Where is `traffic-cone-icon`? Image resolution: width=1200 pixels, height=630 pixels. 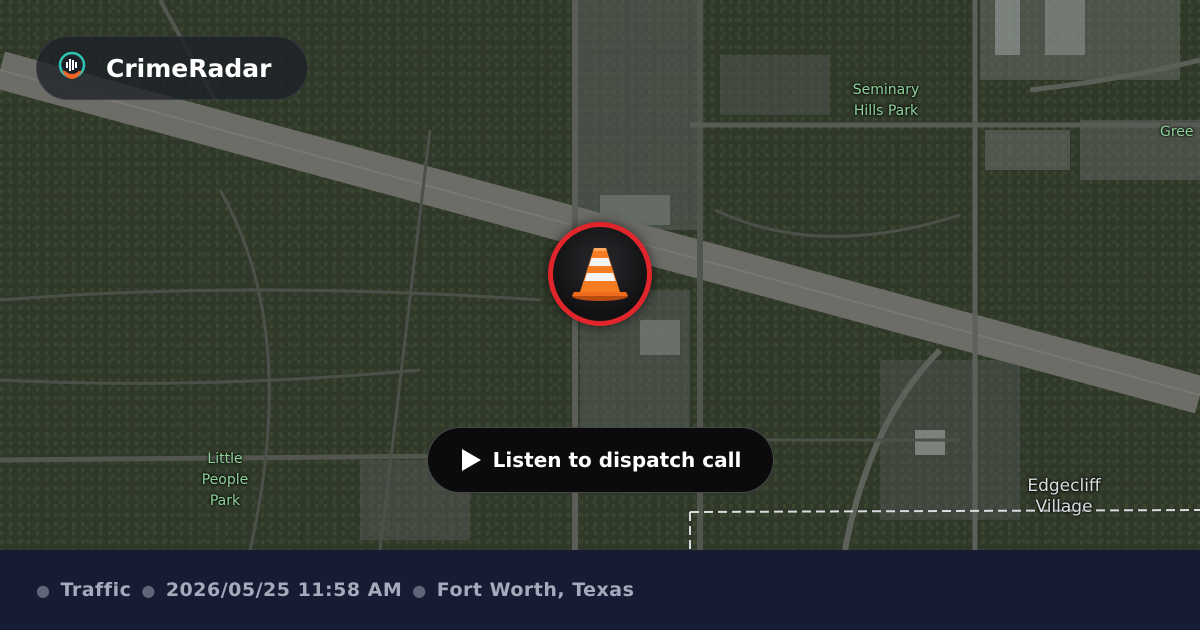
traffic-cone-icon is located at coordinates (600, 274).